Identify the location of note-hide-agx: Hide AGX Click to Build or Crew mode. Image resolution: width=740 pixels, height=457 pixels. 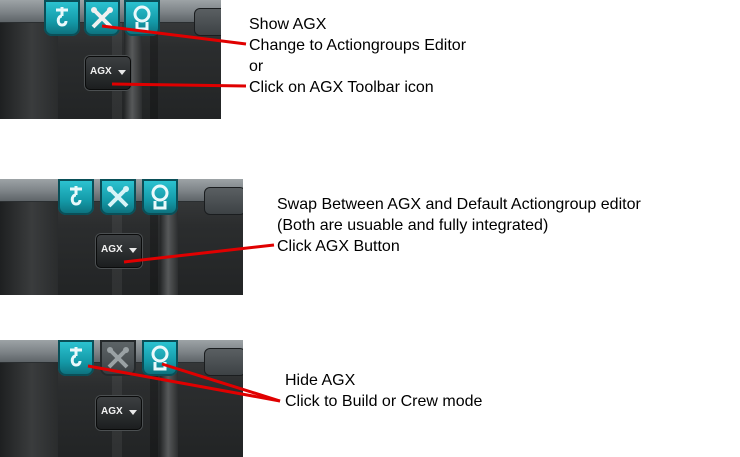
(383, 391).